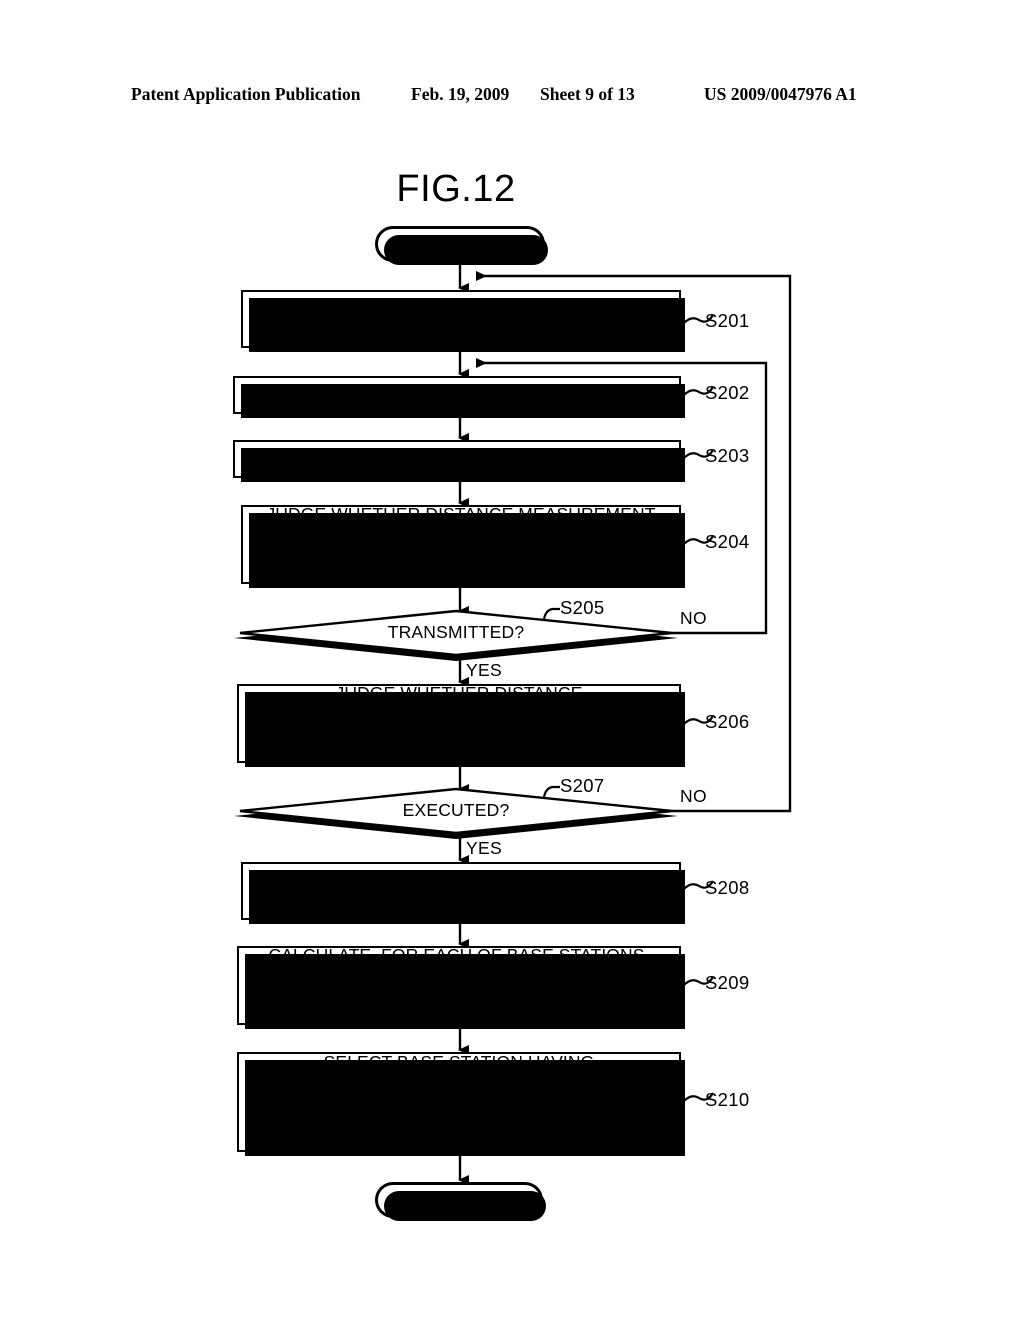 The width and height of the screenshot is (1024, 1320). I want to click on step-reference-s202-text: S202, so click(727, 392).